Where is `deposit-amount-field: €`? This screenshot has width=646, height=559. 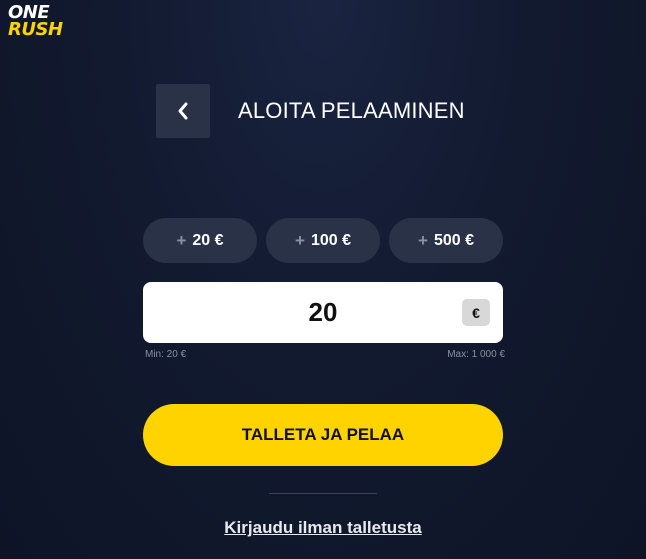
deposit-amount-field: € is located at coordinates (323, 312).